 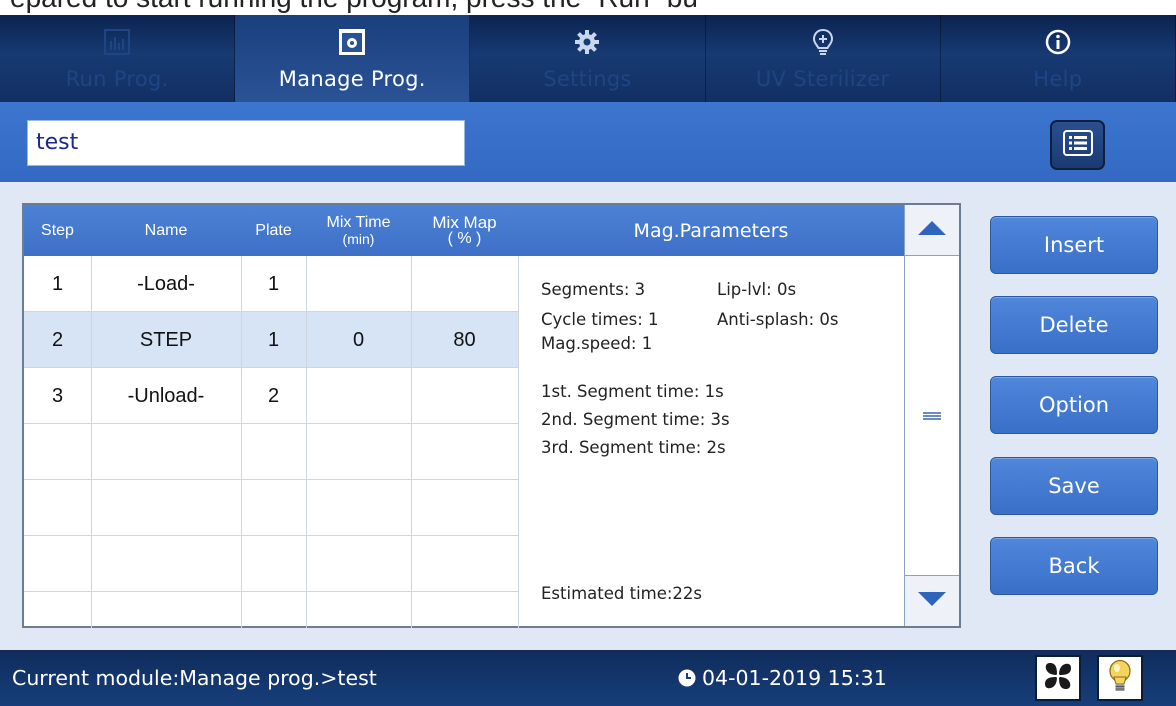 I want to click on tab-uv-sterilizer: UV Sterilizer, so click(x=823, y=58).